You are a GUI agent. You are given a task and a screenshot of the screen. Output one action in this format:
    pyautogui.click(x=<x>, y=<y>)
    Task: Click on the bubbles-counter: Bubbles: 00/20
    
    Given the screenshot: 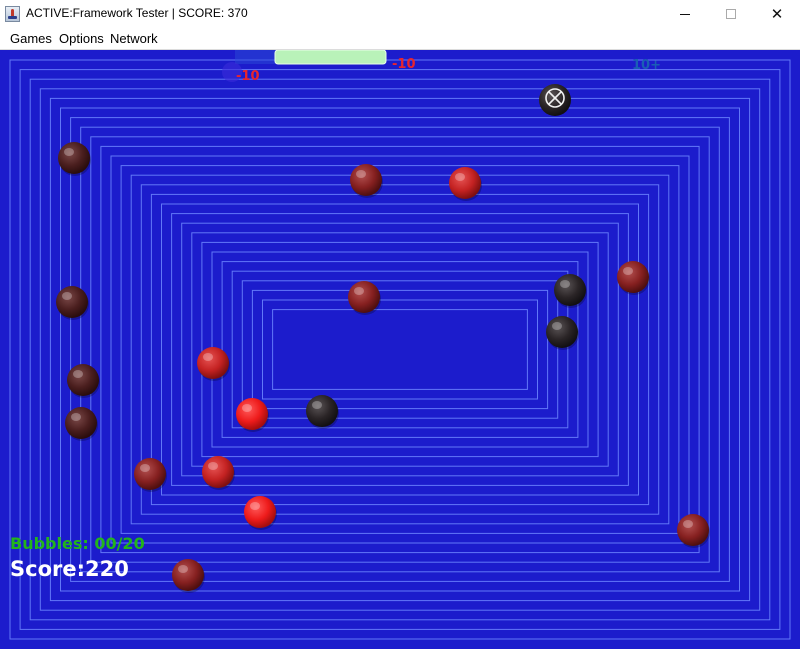 What is the action you would take?
    pyautogui.click(x=77, y=543)
    